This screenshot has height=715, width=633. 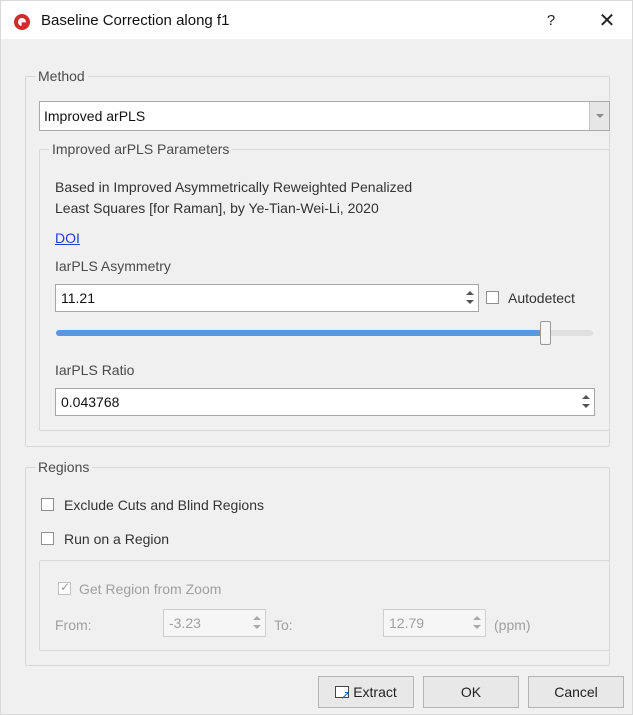 What do you see at coordinates (64, 587) in the screenshot?
I see `get-region-zoom-checkbox` at bounding box center [64, 587].